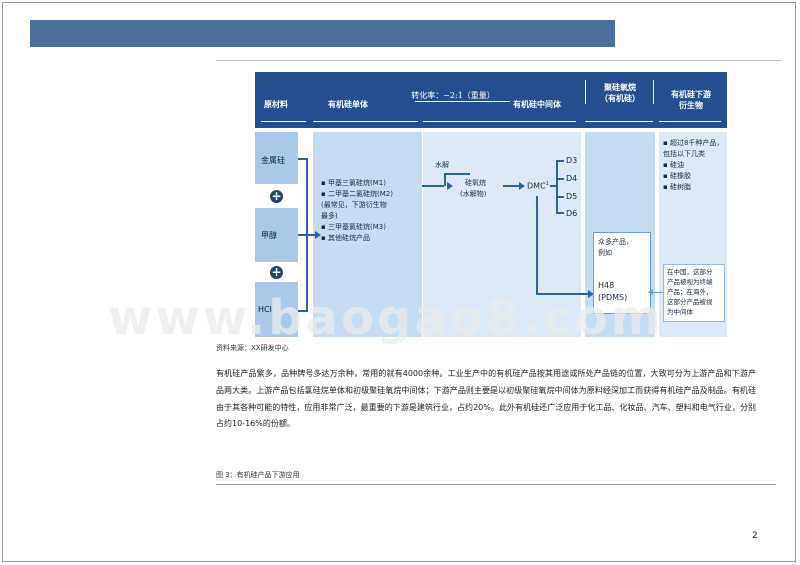 This screenshot has height=565, width=800. I want to click on cyclic-d4: D4, so click(572, 178).